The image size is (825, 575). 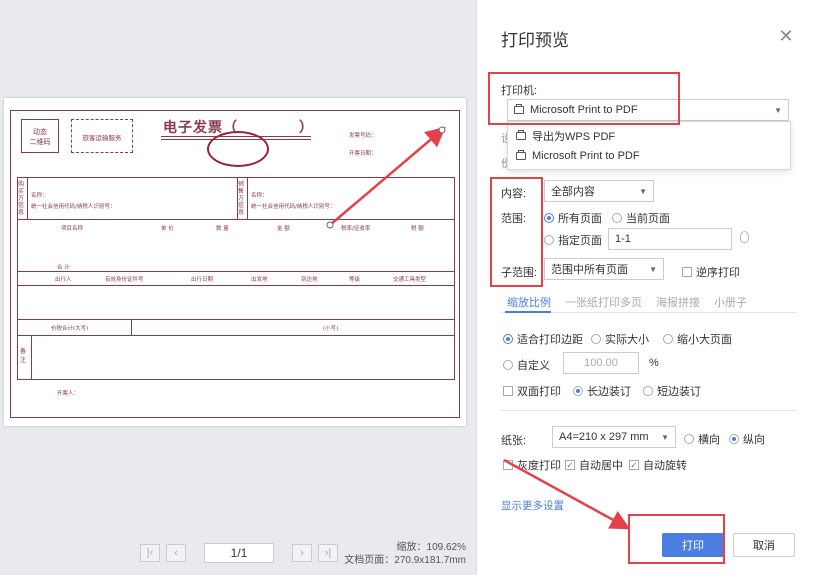 What do you see at coordinates (535, 40) in the screenshot?
I see `dialog-title: 打印预览` at bounding box center [535, 40].